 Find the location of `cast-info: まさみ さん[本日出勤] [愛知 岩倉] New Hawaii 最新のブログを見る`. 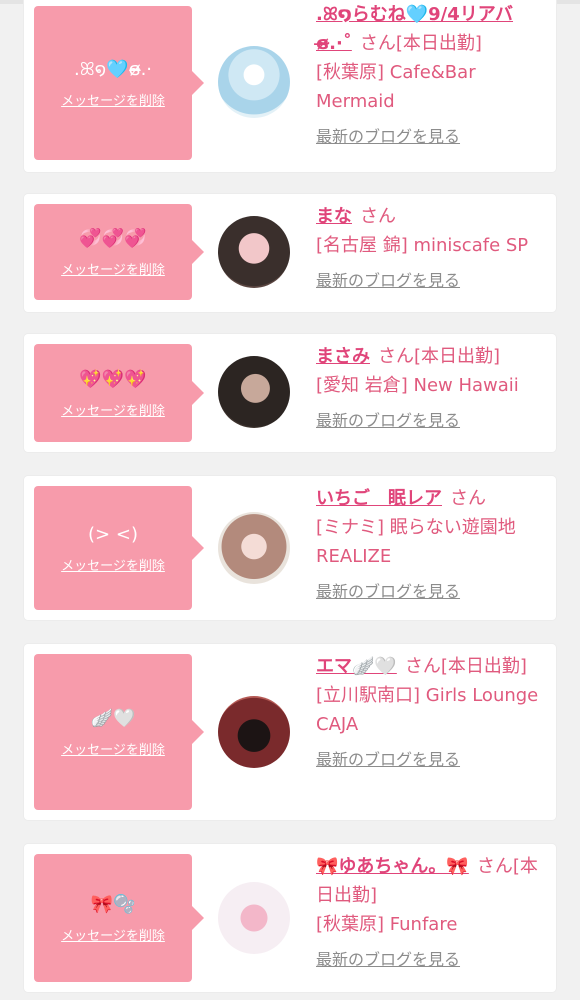

cast-info: まさみ さん[本日出勤] [愛知 岩倉] New Hawaii 最新のブログを見る is located at coordinates (432, 388).